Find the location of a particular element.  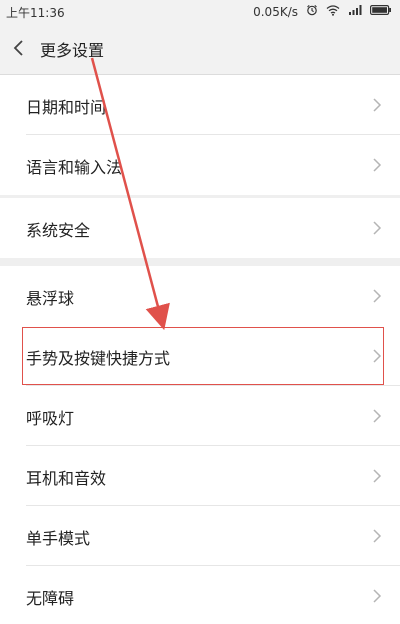

settings-item-floating-ball: 悬浮球 is located at coordinates (200, 296).